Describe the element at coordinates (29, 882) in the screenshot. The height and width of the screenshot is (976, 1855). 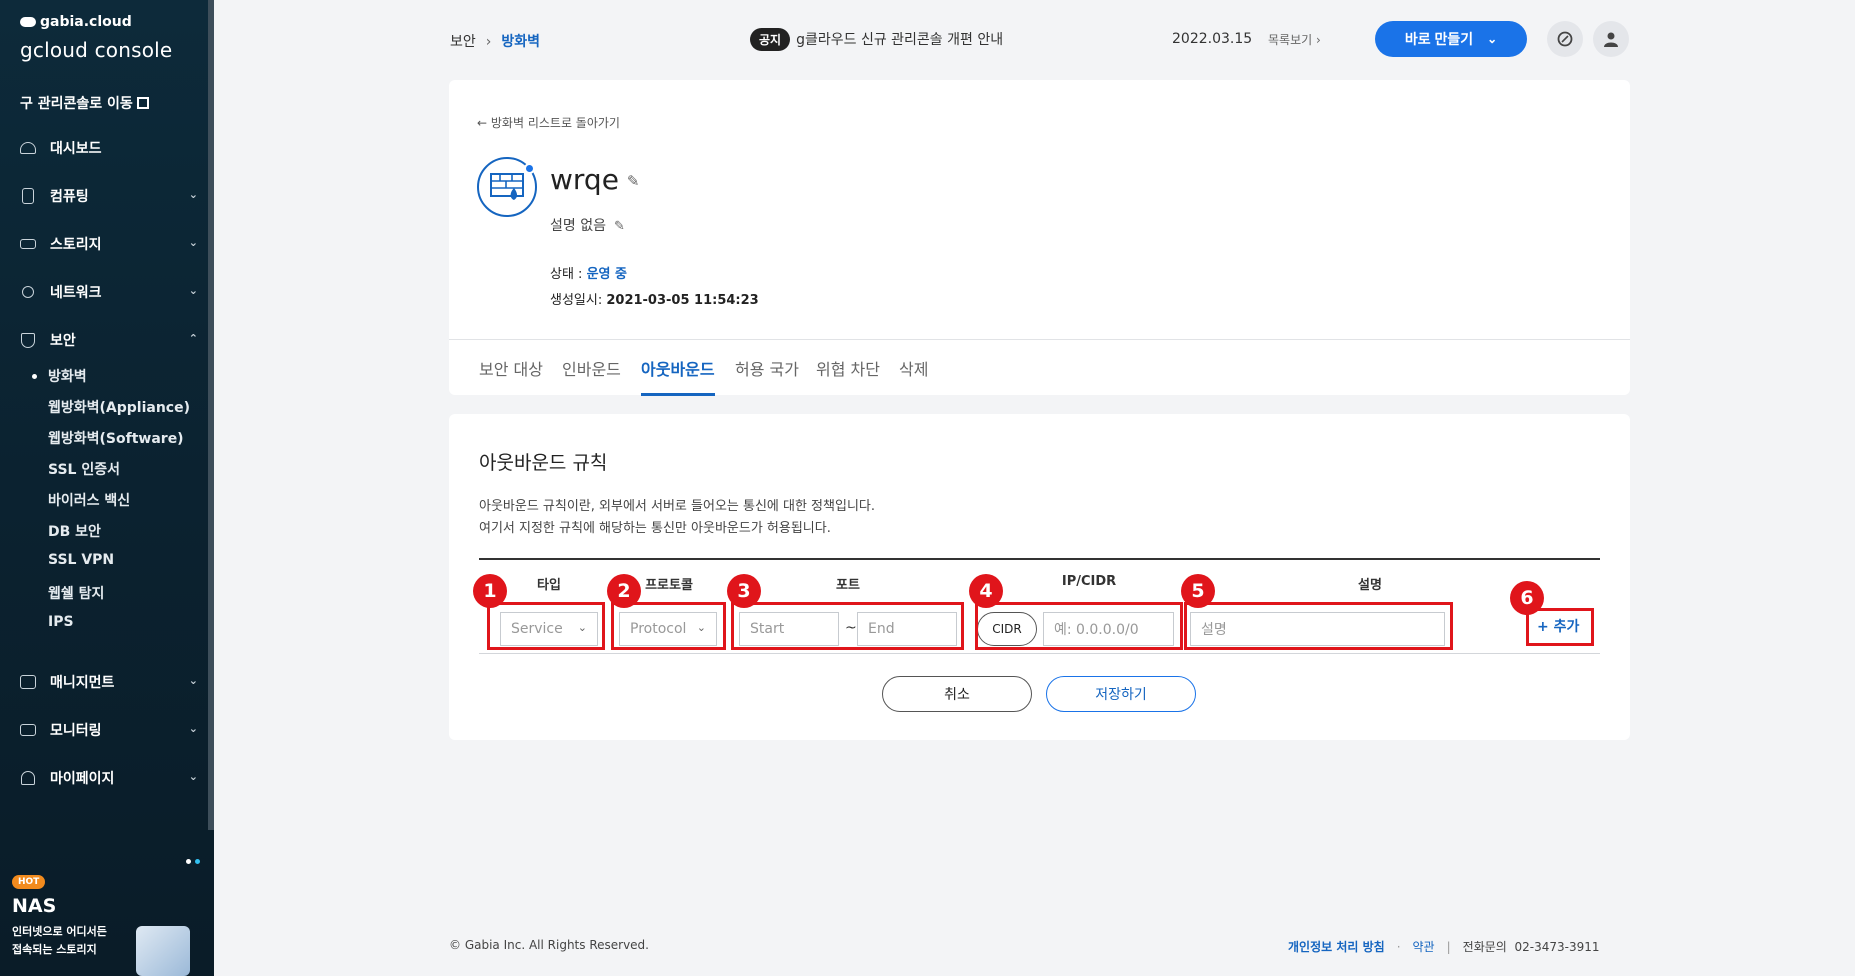
I see `hot-badge: HOT` at that location.